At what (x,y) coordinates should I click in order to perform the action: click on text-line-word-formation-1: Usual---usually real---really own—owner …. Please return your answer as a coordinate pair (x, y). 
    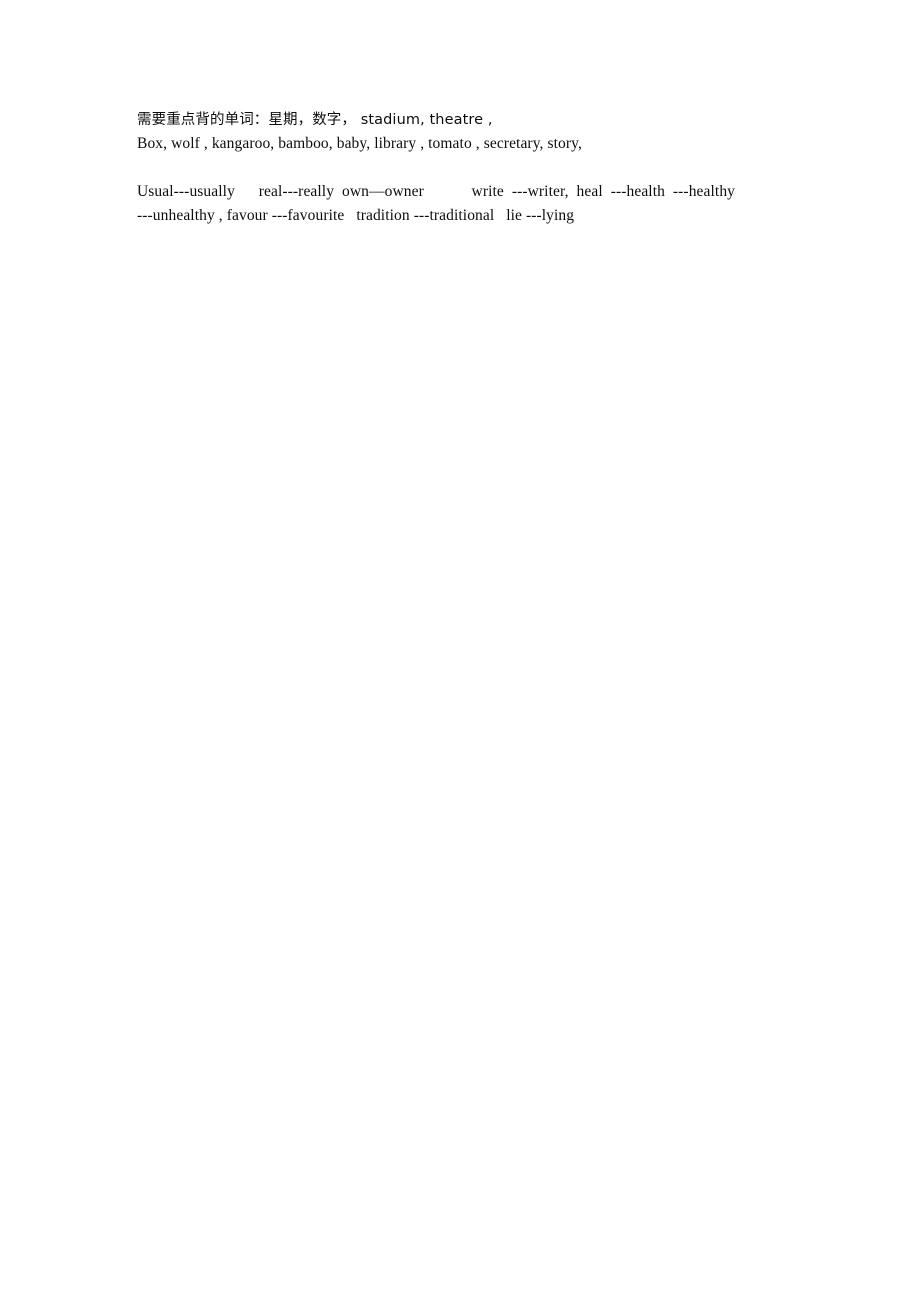
    Looking at the image, I should click on (436, 191).